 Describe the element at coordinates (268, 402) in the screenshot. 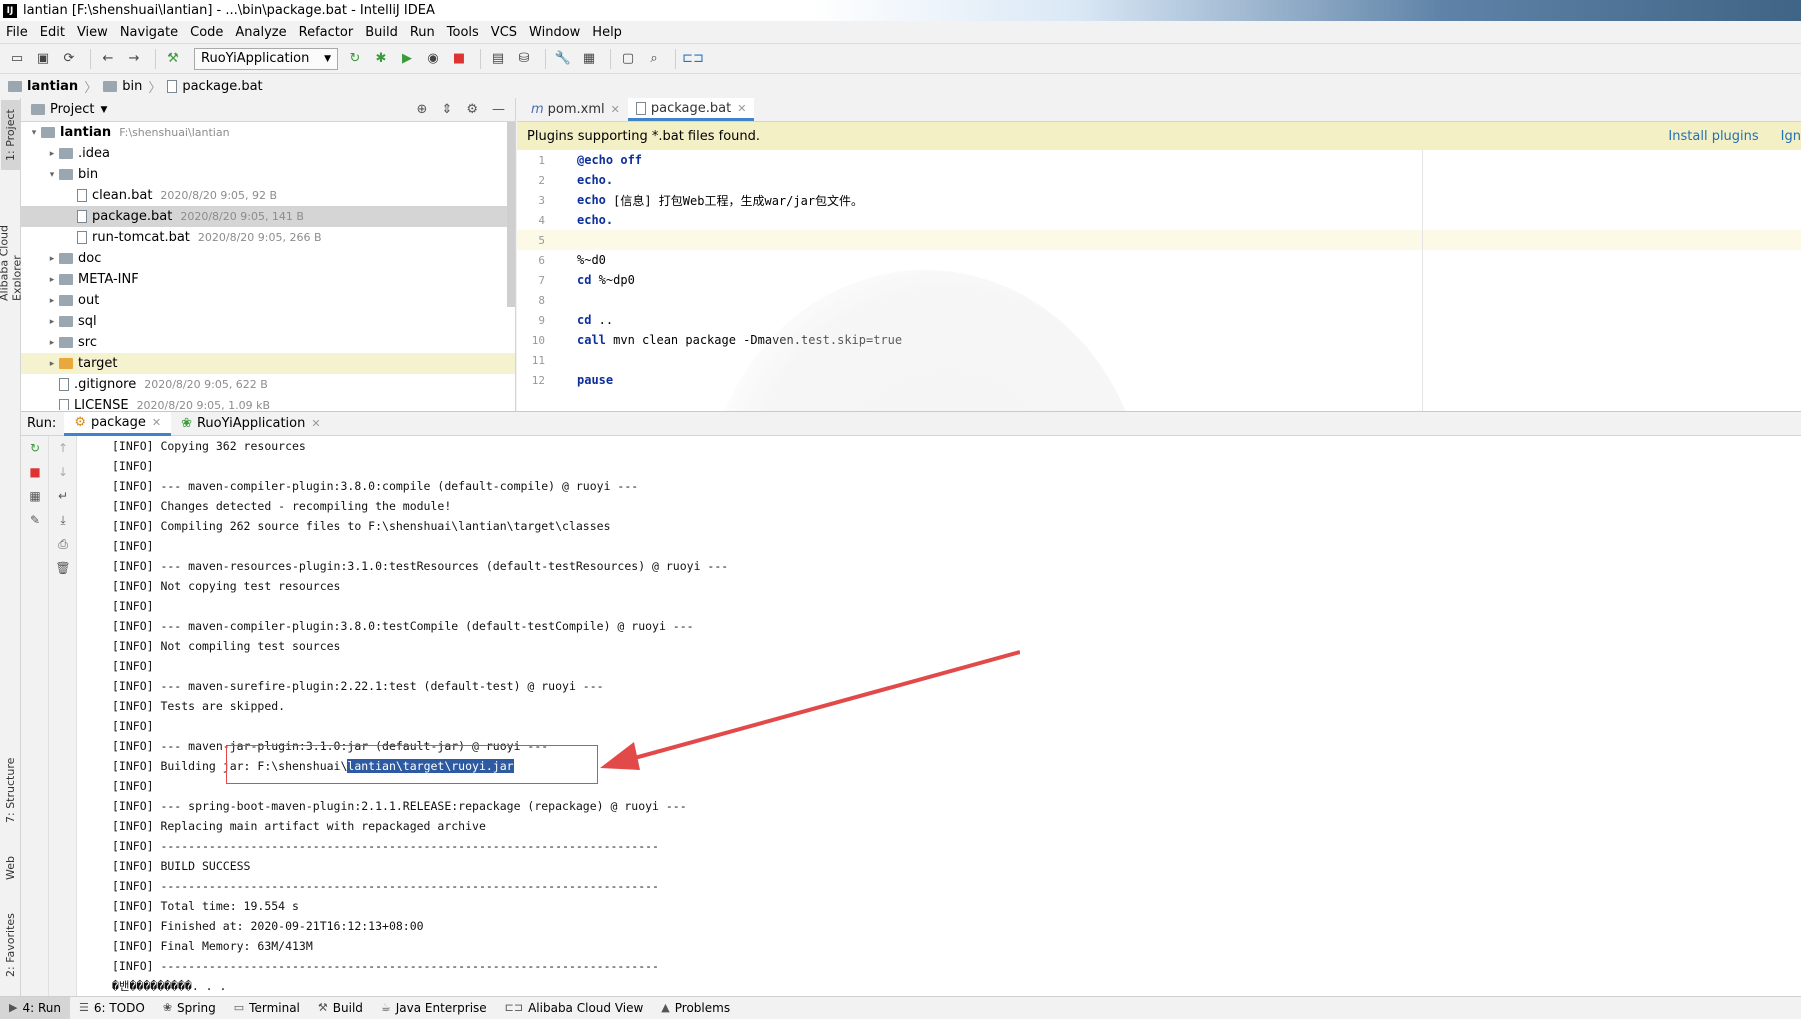

I see `tree-item-license: LICENSE 2020/8/20 9:05, 1.09 kB` at that location.